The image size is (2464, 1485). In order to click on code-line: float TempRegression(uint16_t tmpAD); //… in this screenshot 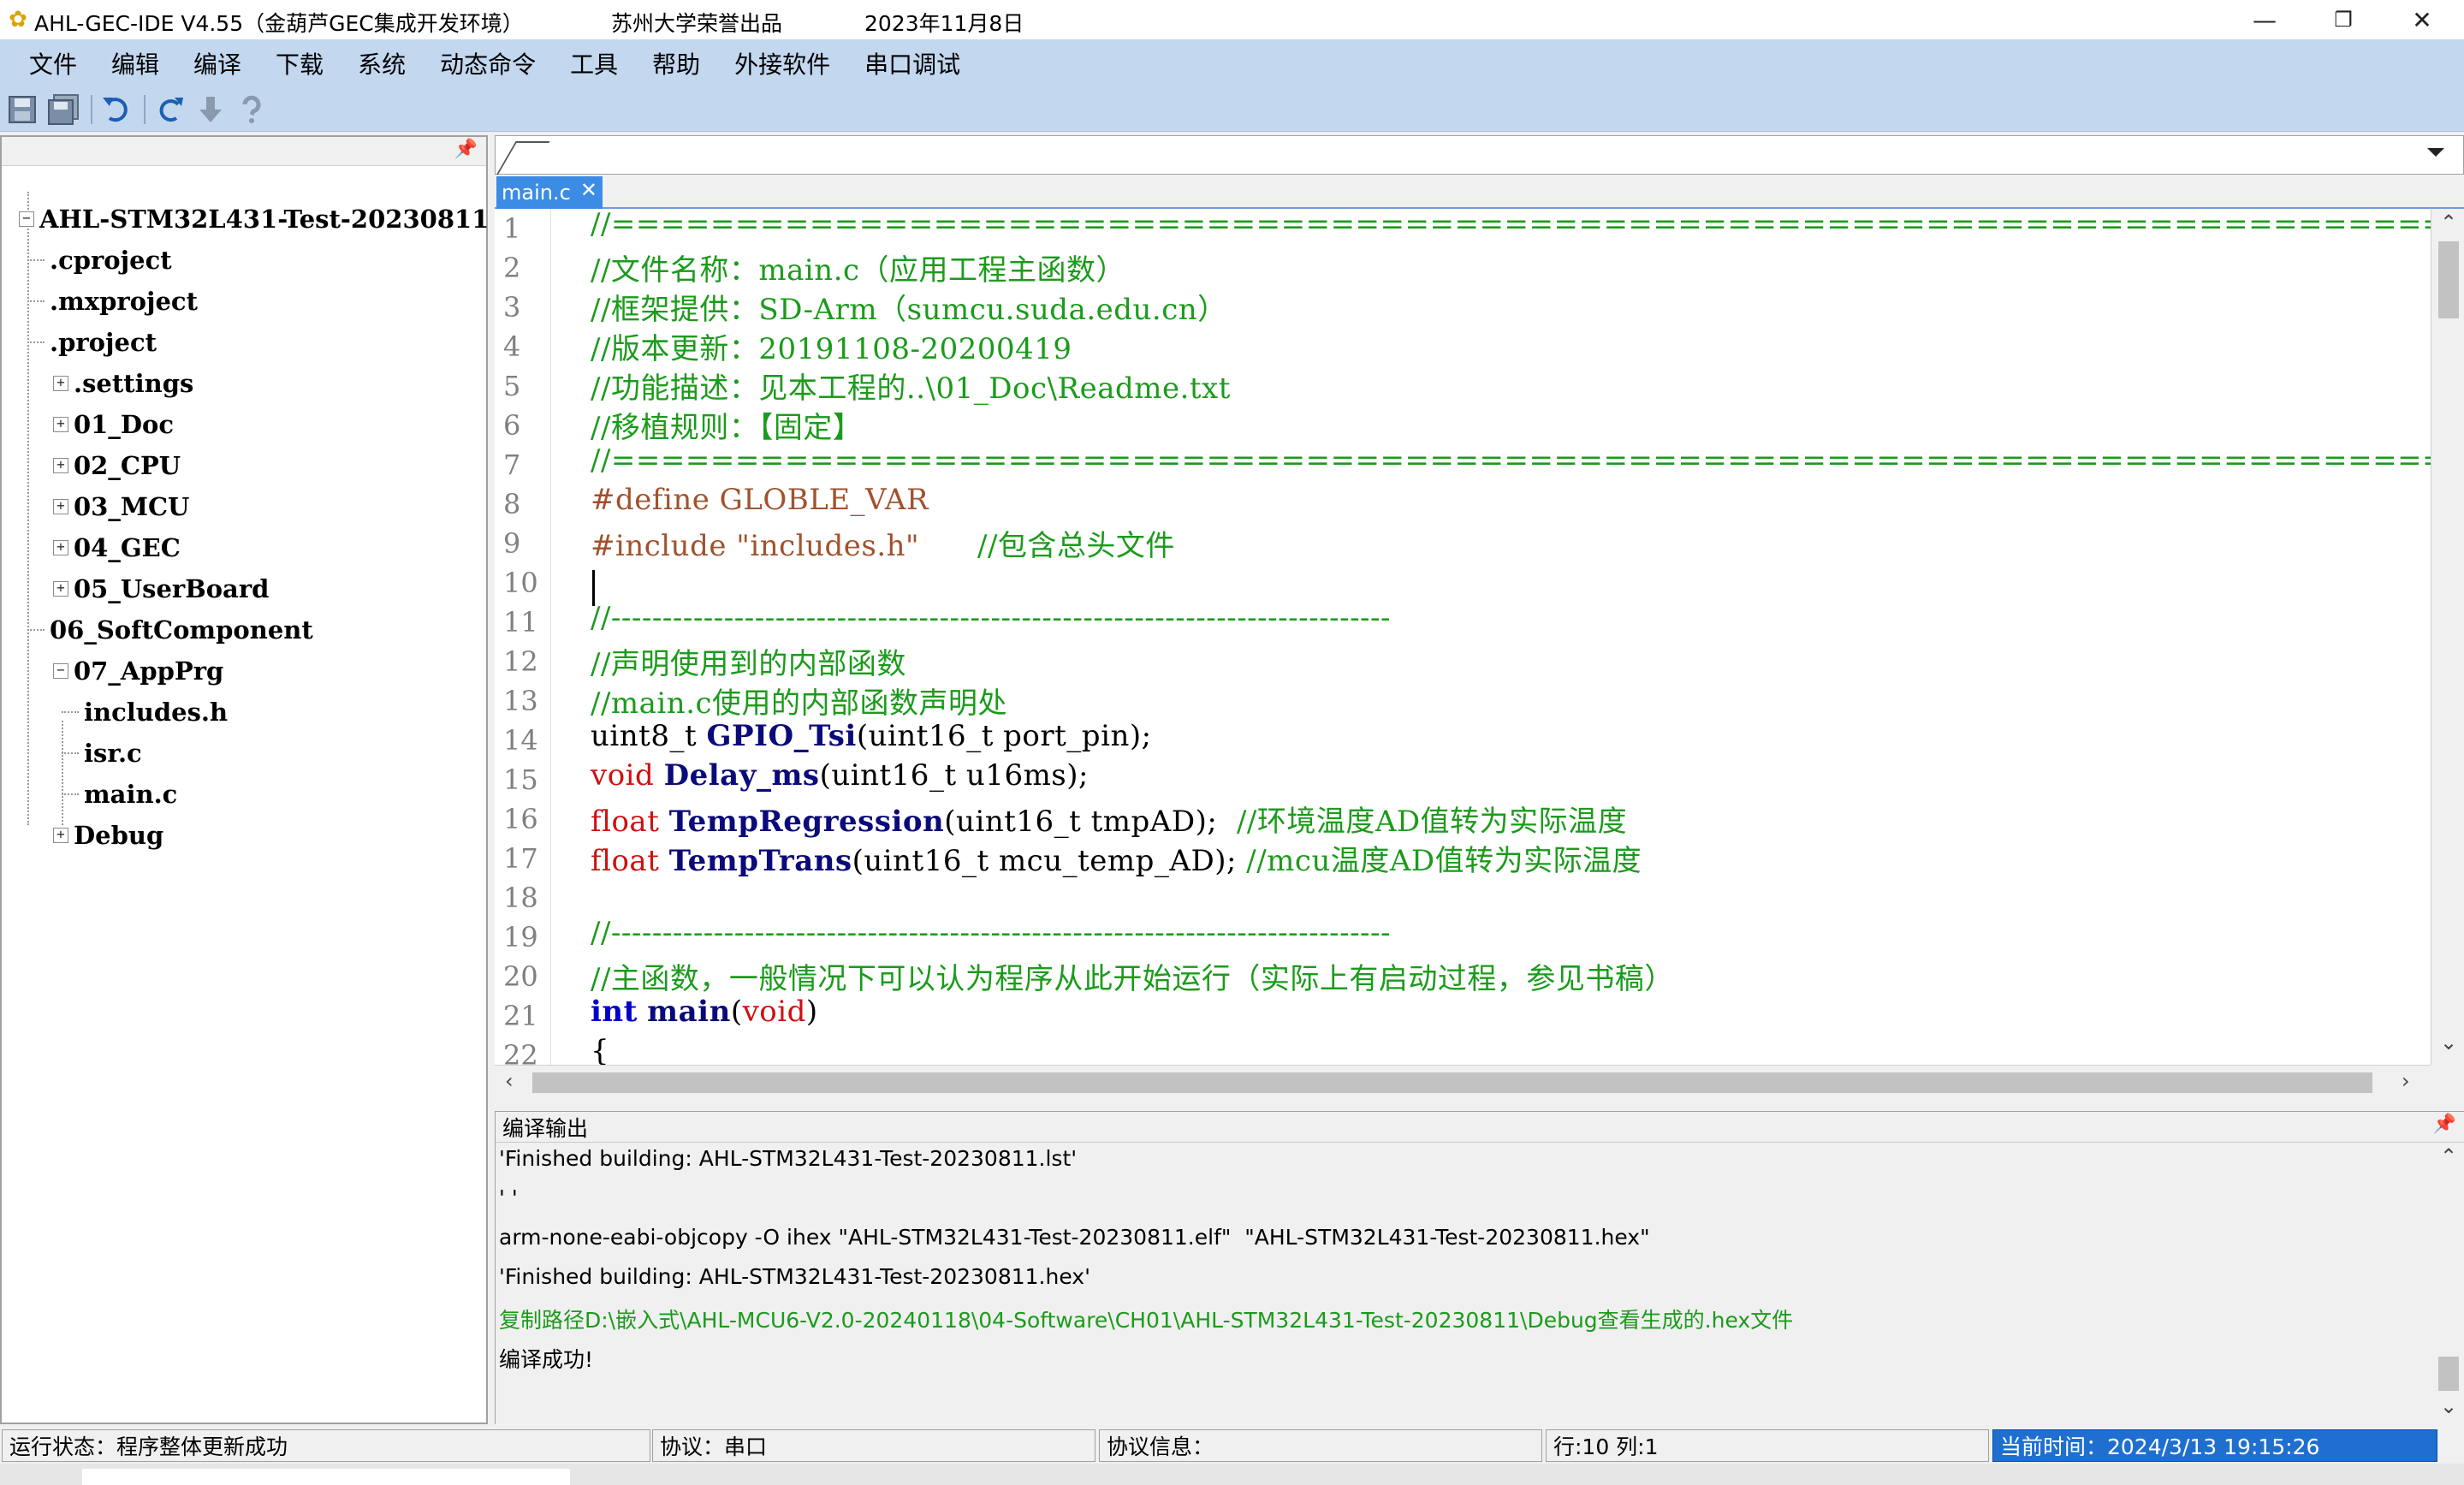, I will do `click(1109, 822)`.